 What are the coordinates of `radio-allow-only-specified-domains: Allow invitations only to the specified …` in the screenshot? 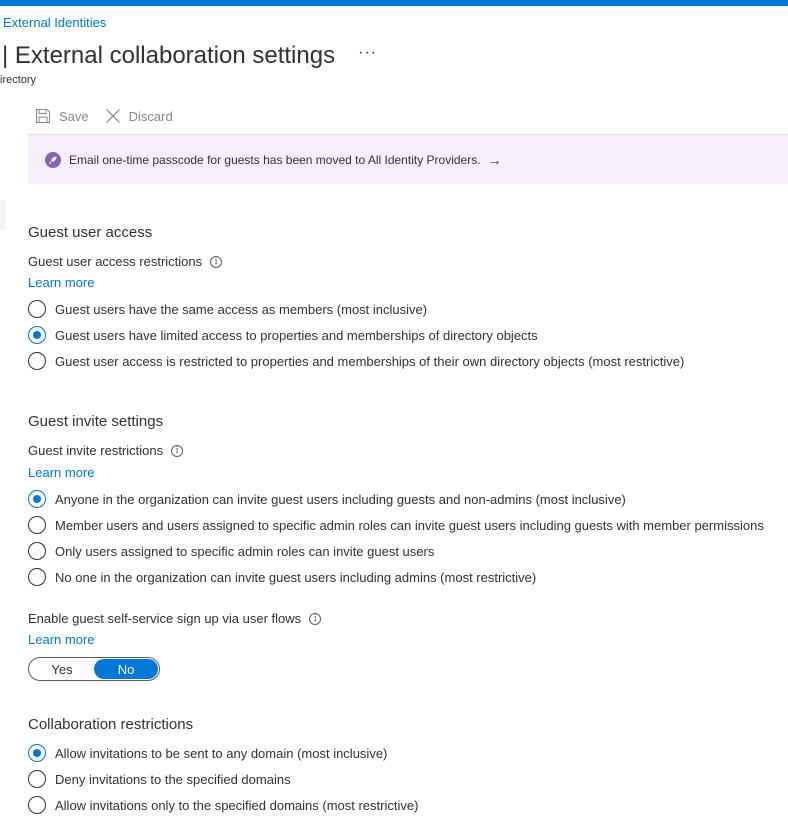 It's located at (223, 805).